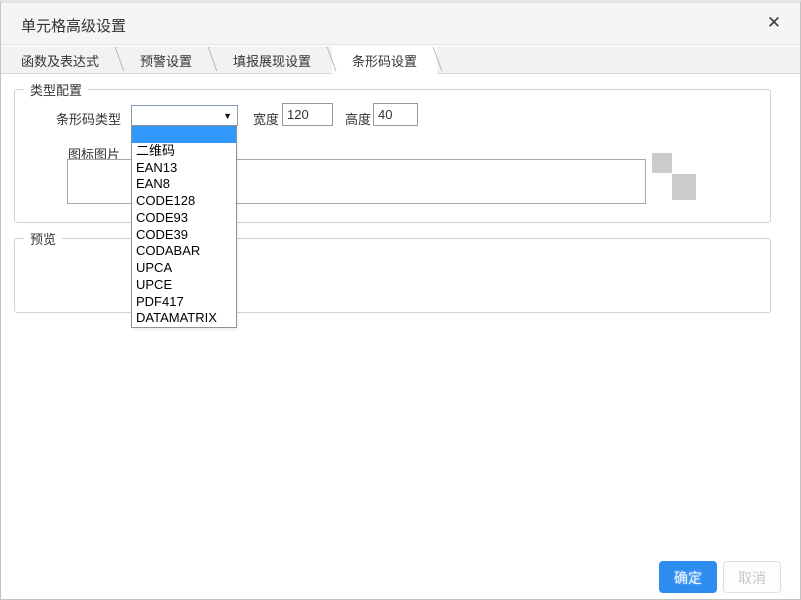  I want to click on ok-button: 确定, so click(688, 577).